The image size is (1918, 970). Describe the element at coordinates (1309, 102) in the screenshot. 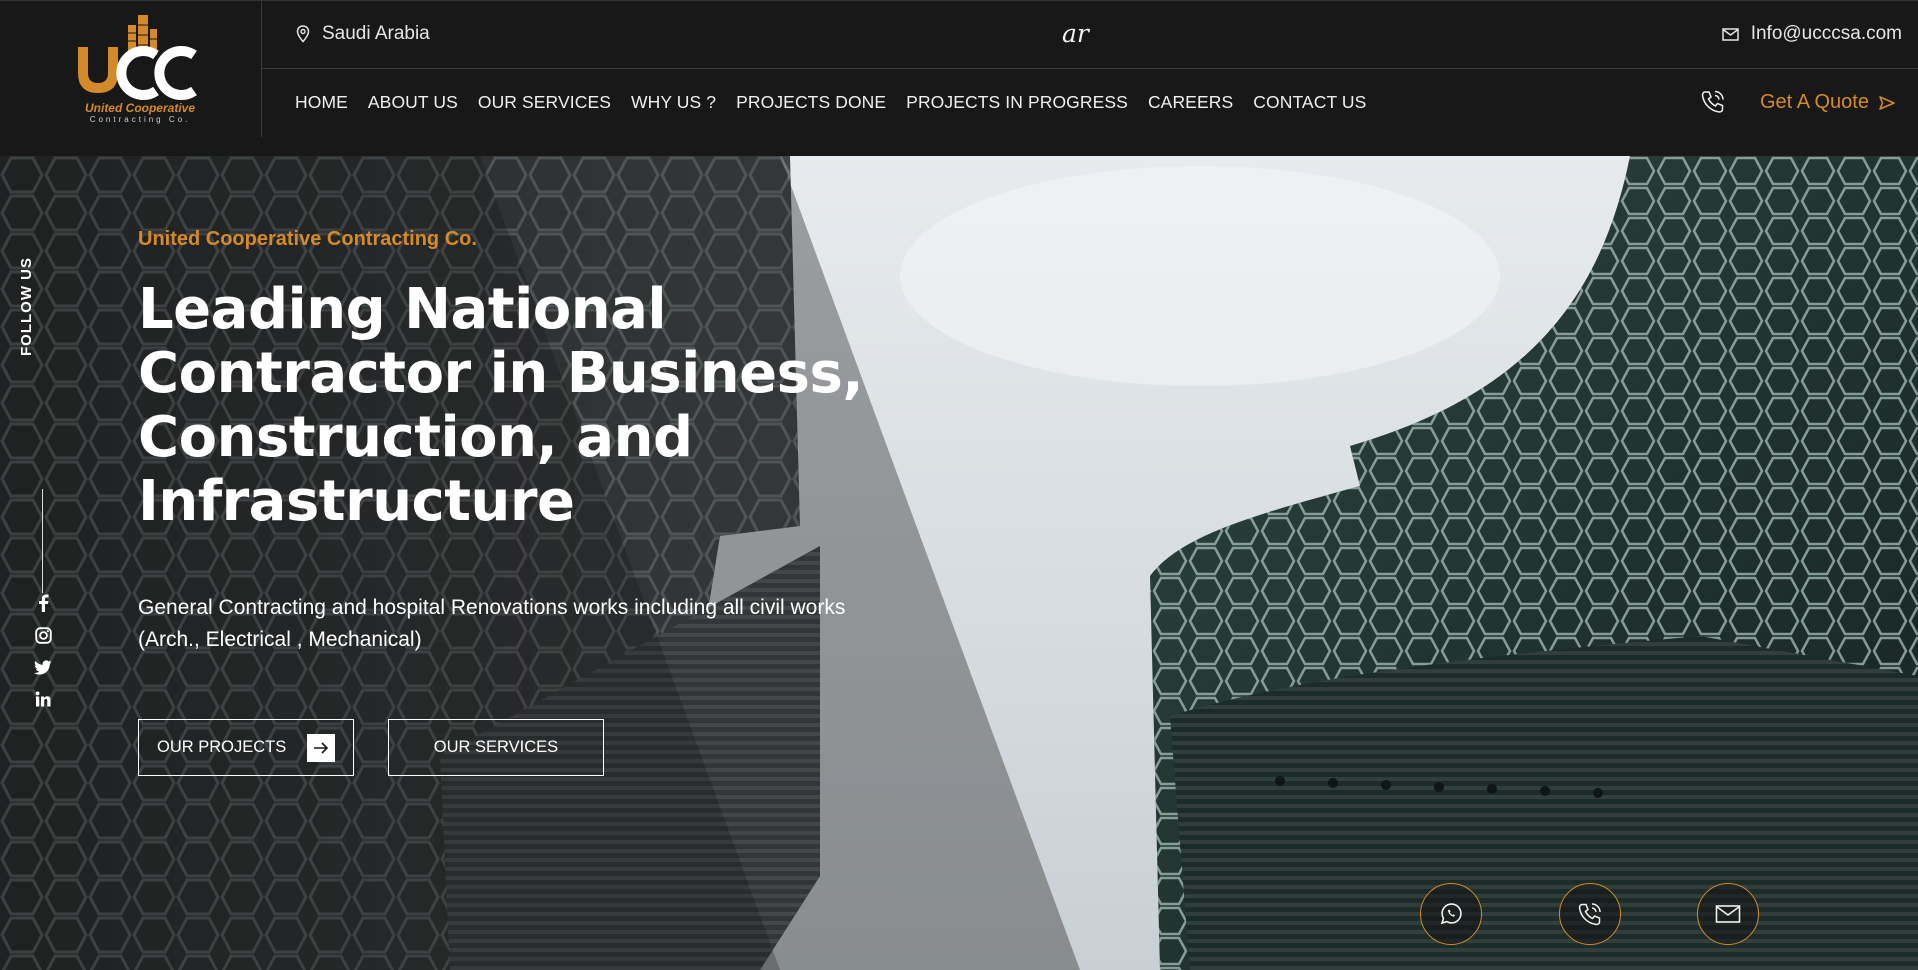

I see `nav-contact-us: CONTACT US` at that location.